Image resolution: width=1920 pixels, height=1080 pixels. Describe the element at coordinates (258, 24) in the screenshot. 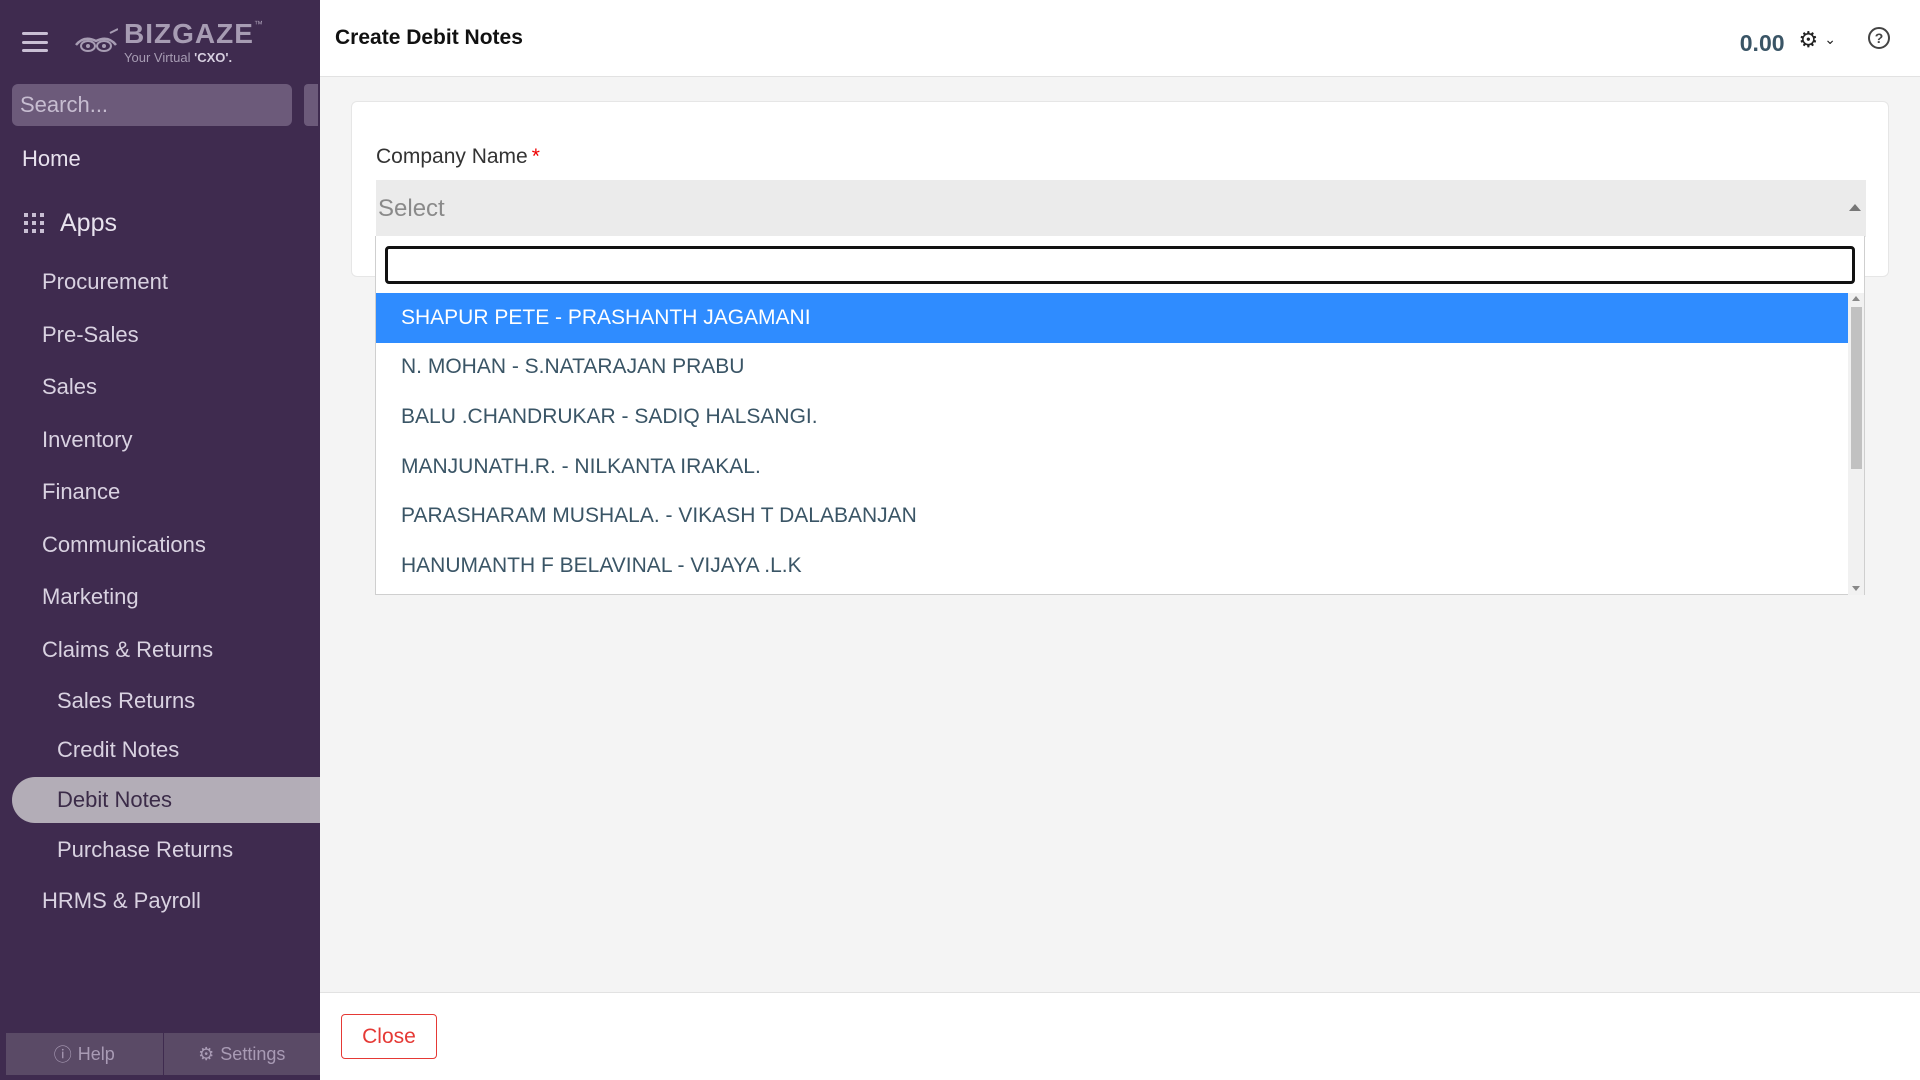

I see `brand-tm: ™` at that location.